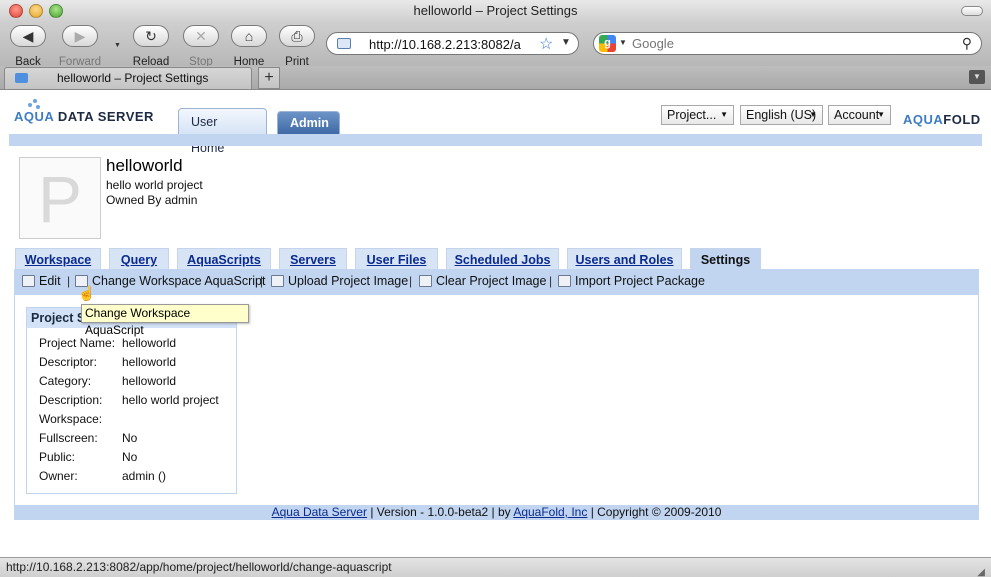  What do you see at coordinates (725, 259) in the screenshot?
I see `tab-settings: Settings` at bounding box center [725, 259].